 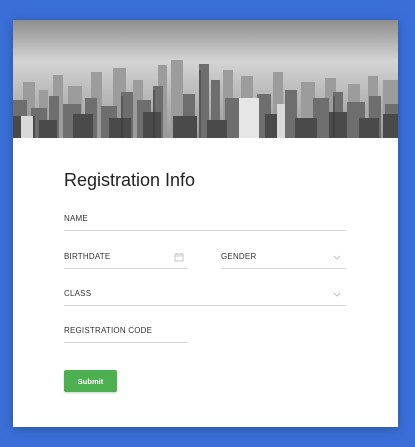 I want to click on registration-code-field: REGISTRATION CODE, so click(x=126, y=333).